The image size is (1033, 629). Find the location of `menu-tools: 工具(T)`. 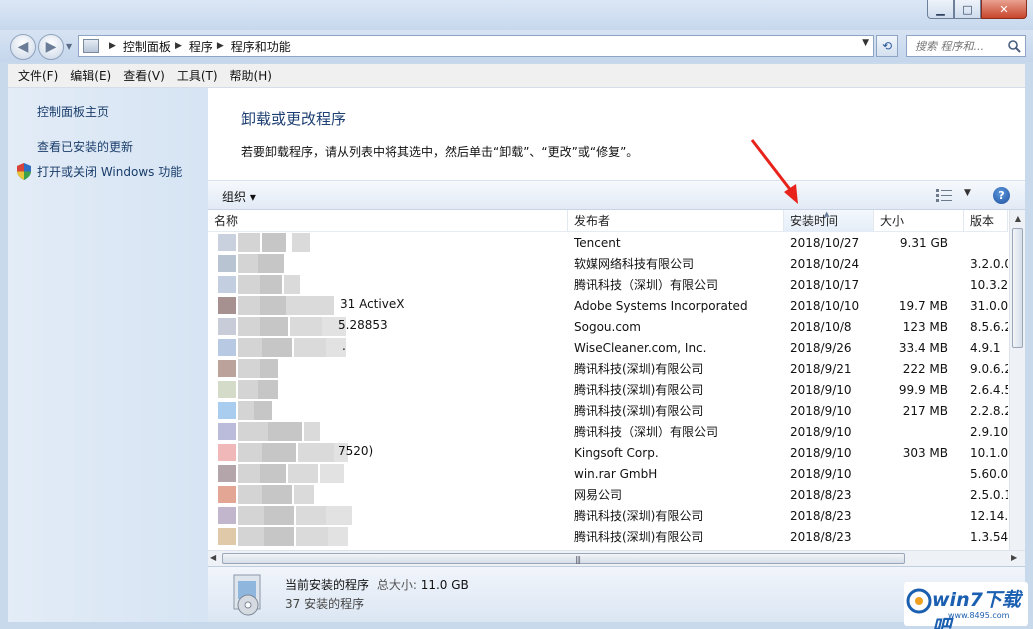

menu-tools: 工具(T) is located at coordinates (197, 75).